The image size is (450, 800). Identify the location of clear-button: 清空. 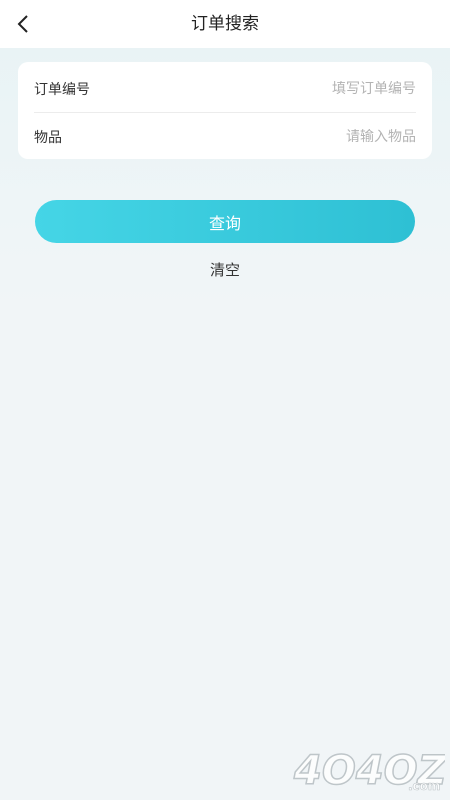
(225, 269).